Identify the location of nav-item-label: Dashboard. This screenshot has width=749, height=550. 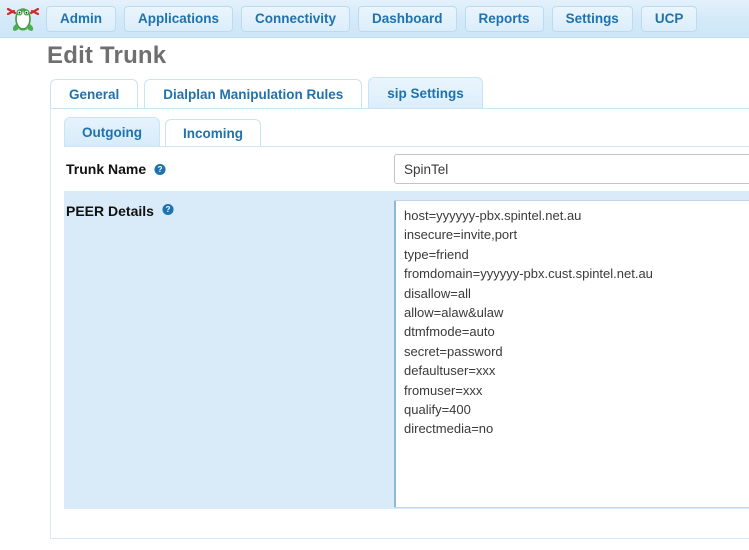
(407, 18).